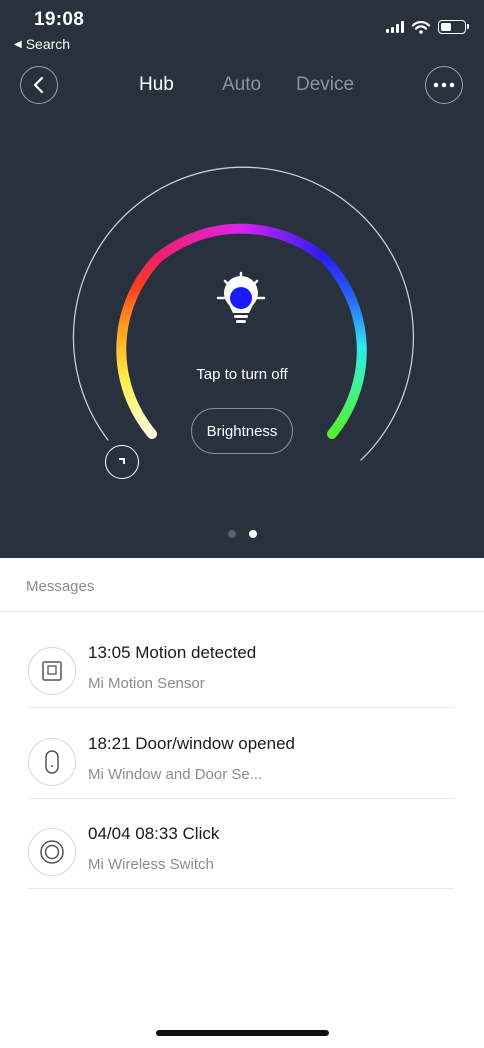  I want to click on tab-device: Device, so click(325, 85).